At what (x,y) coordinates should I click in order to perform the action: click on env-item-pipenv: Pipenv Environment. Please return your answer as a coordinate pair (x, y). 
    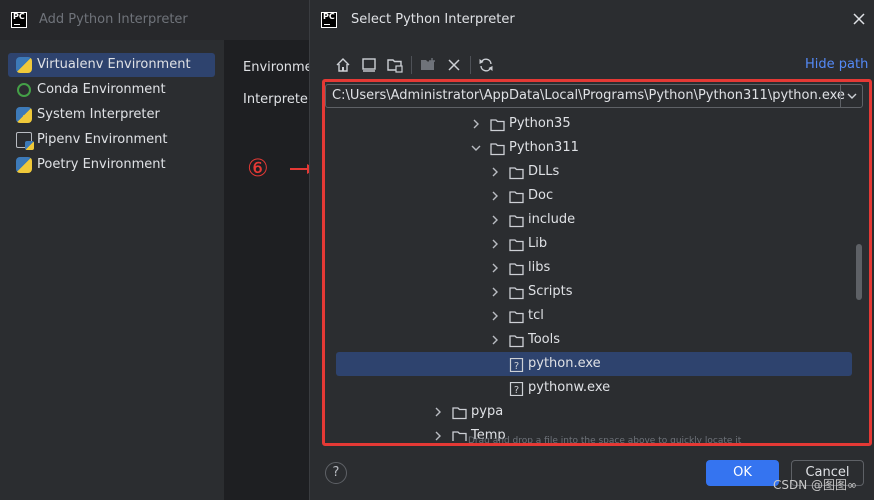
    Looking at the image, I should click on (111, 140).